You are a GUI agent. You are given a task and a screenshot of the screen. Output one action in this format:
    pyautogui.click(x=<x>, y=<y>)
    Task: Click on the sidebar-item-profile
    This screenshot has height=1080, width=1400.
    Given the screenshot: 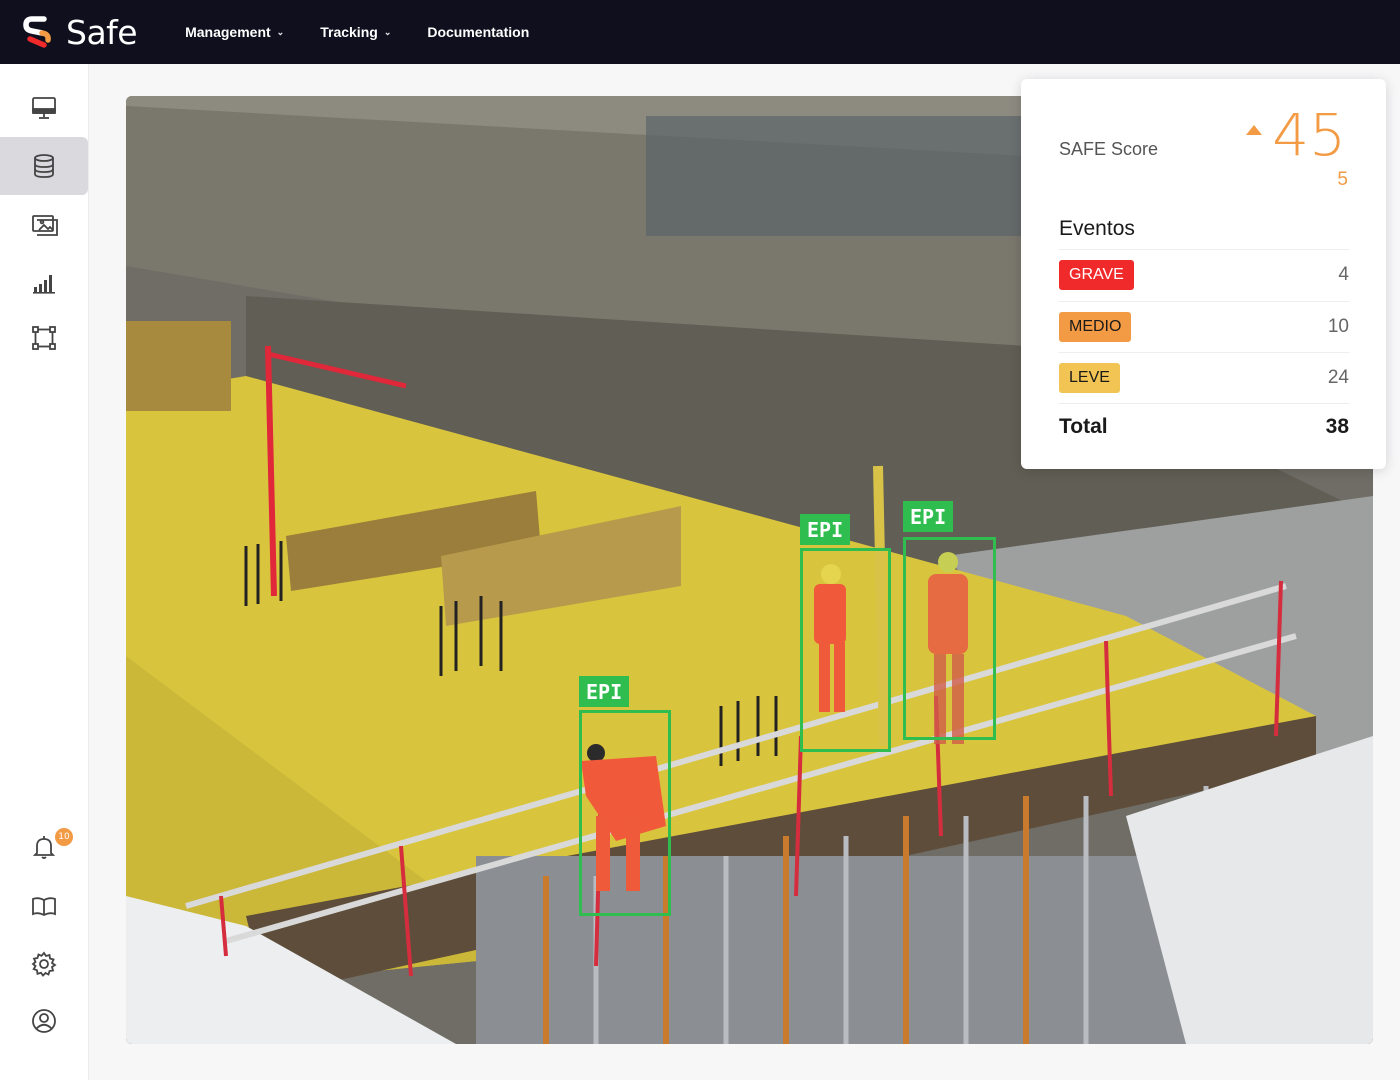 What is the action you would take?
    pyautogui.click(x=44, y=1021)
    